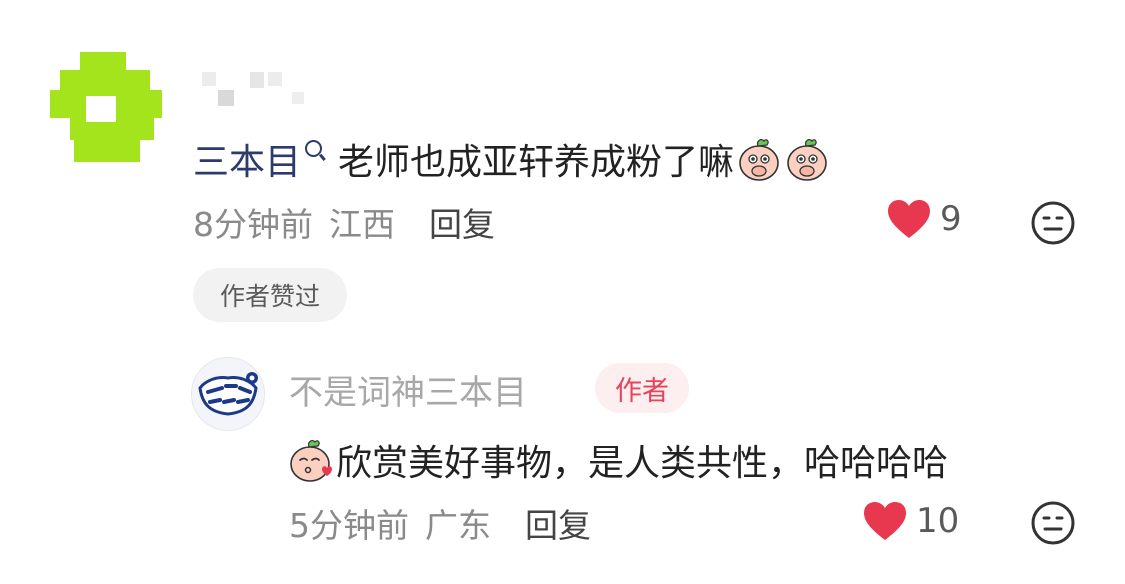  What do you see at coordinates (253, 224) in the screenshot?
I see `comment-time: 8分钟前` at bounding box center [253, 224].